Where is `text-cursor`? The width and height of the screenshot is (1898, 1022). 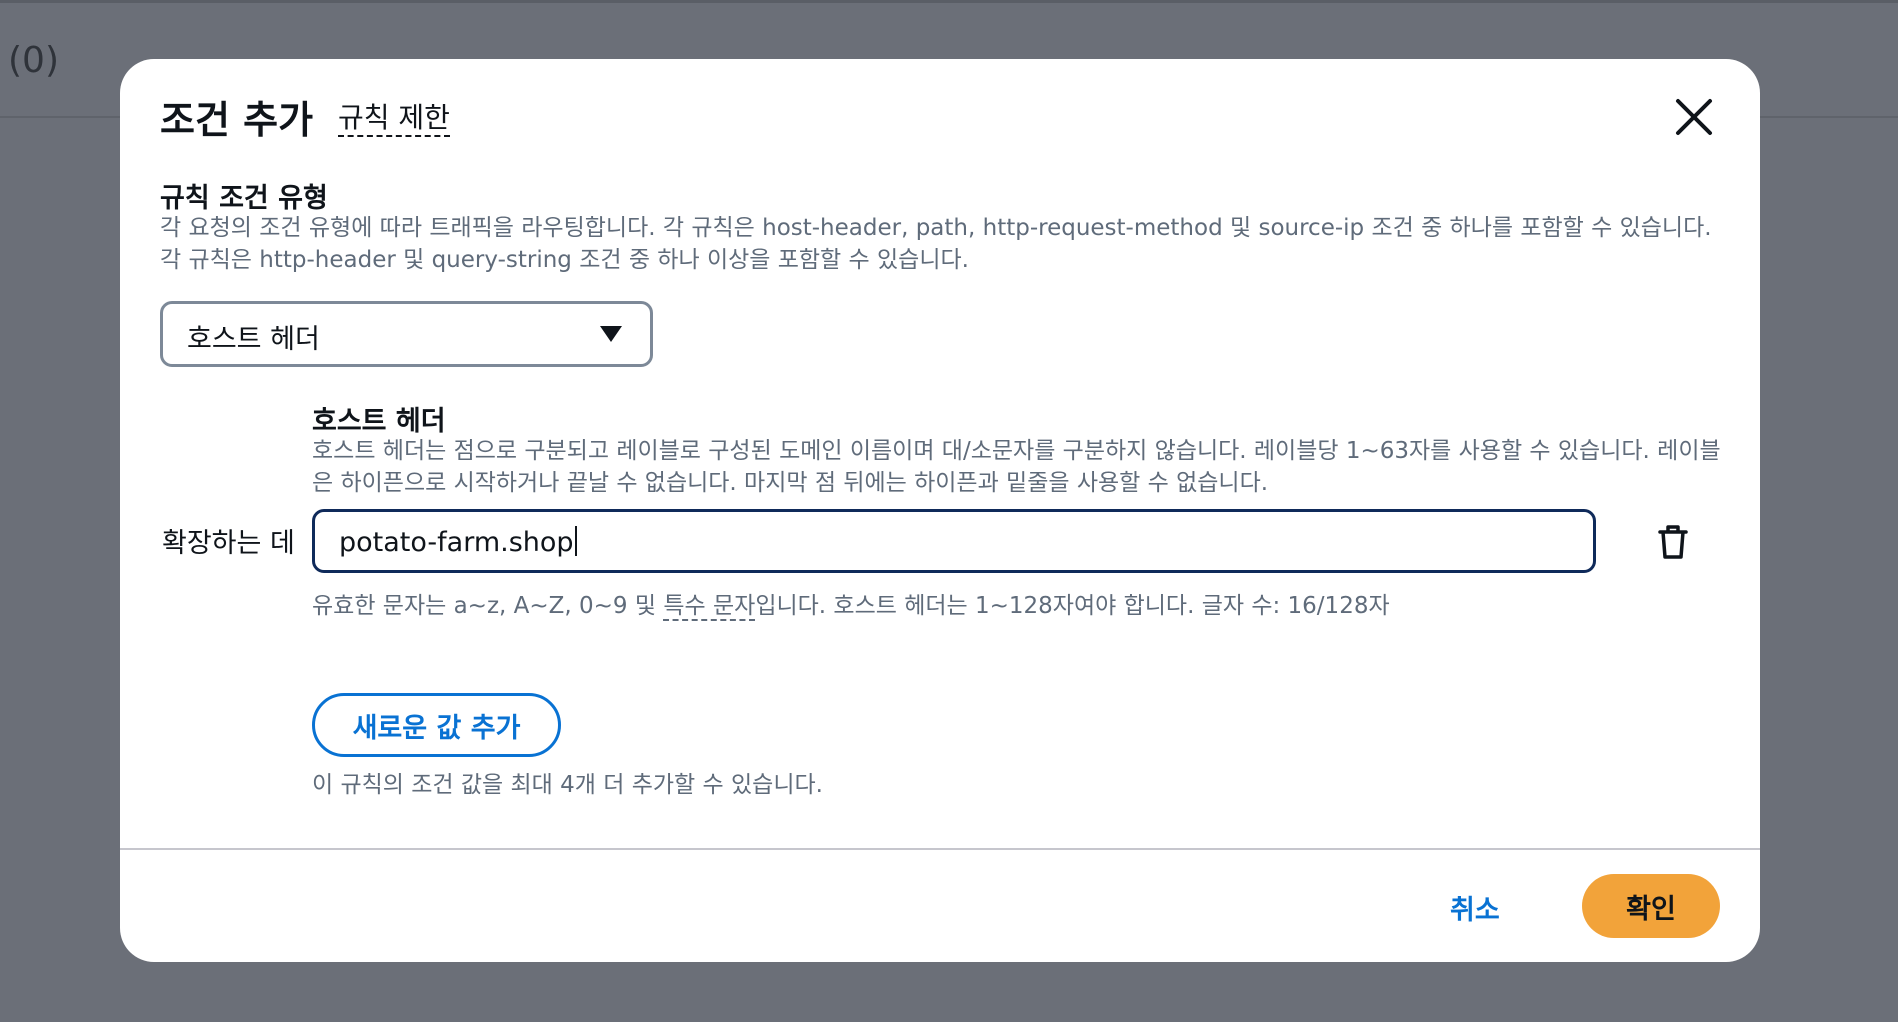 text-cursor is located at coordinates (575, 541).